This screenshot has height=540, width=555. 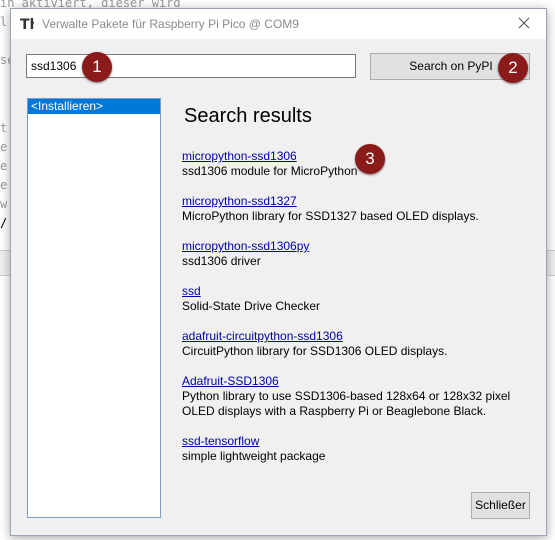 I want to click on editor-line: l, so click(x=4, y=22).